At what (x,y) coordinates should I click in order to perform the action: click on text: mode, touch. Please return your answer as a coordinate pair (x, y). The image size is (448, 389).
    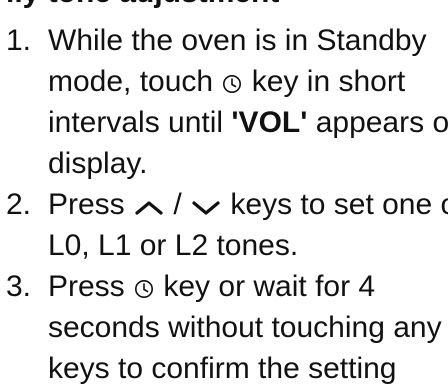
    Looking at the image, I should click on (135, 81).